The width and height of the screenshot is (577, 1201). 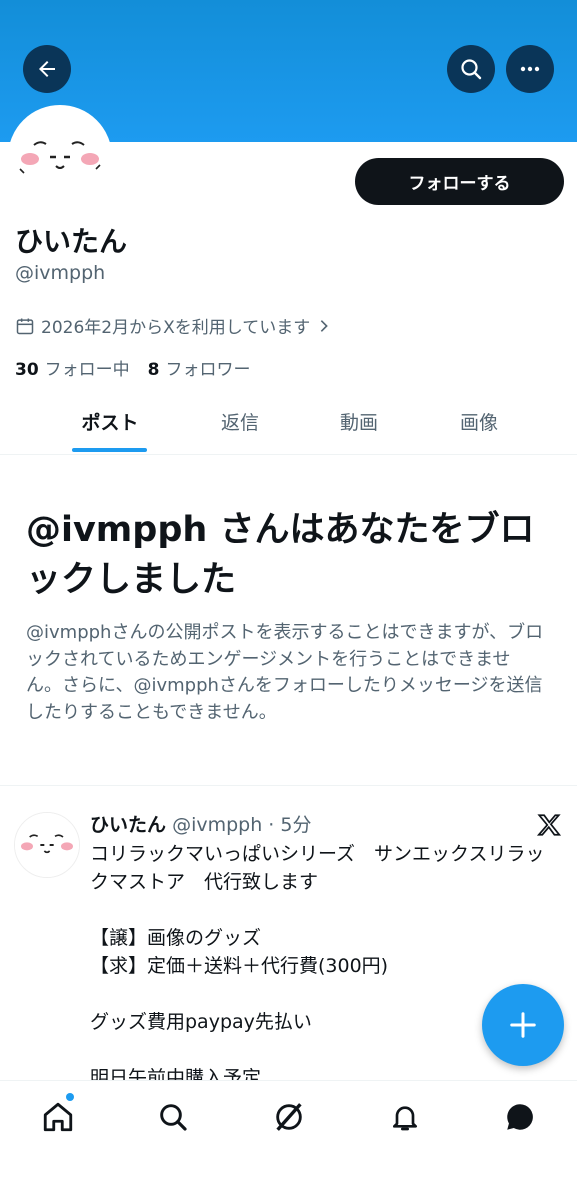 What do you see at coordinates (153, 370) in the screenshot?
I see `followers-count: 8` at bounding box center [153, 370].